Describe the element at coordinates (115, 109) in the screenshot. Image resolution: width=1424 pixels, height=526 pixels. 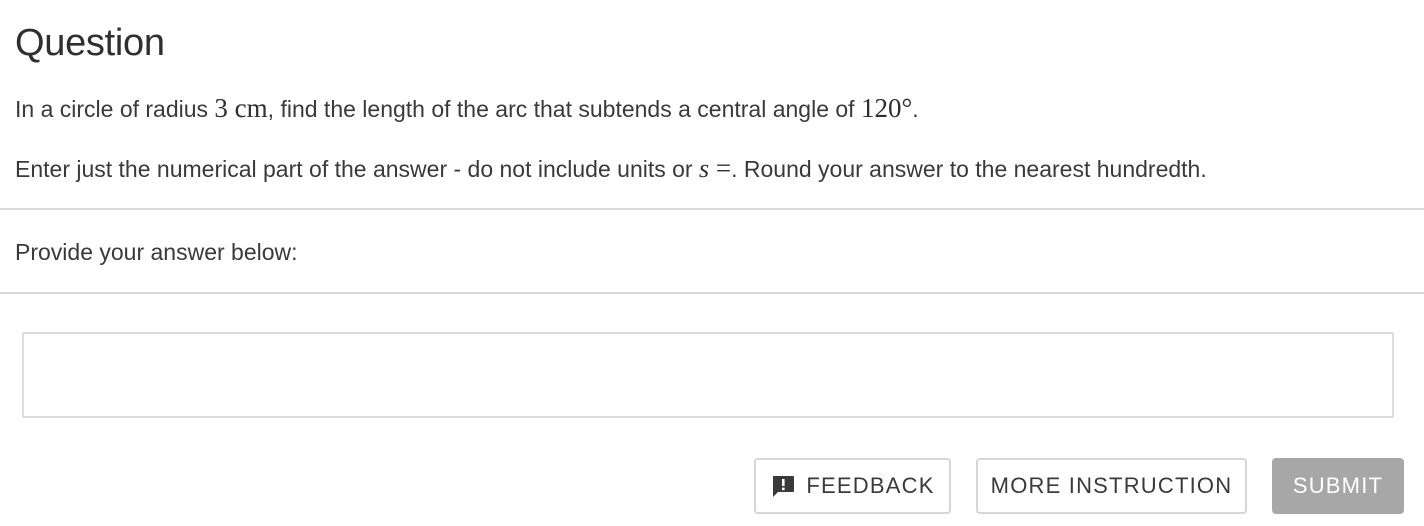
I see `question-text-part: In a circle of radius` at that location.